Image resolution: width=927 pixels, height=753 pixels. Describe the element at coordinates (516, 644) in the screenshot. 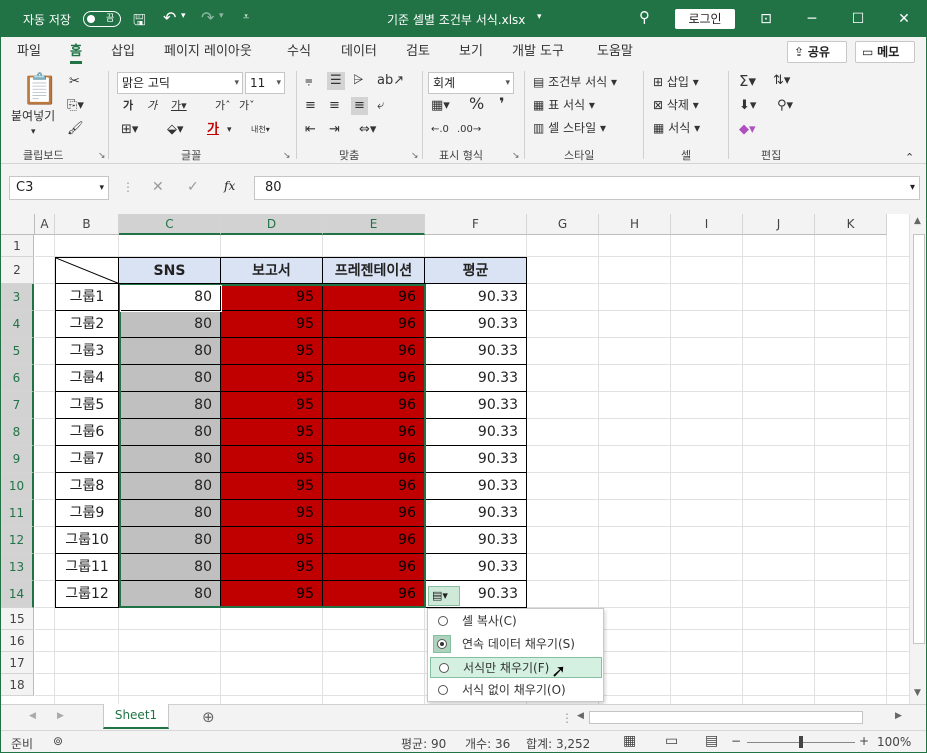

I see `menu-item-fill-series: 연속 데이터 채우기(S)` at that location.